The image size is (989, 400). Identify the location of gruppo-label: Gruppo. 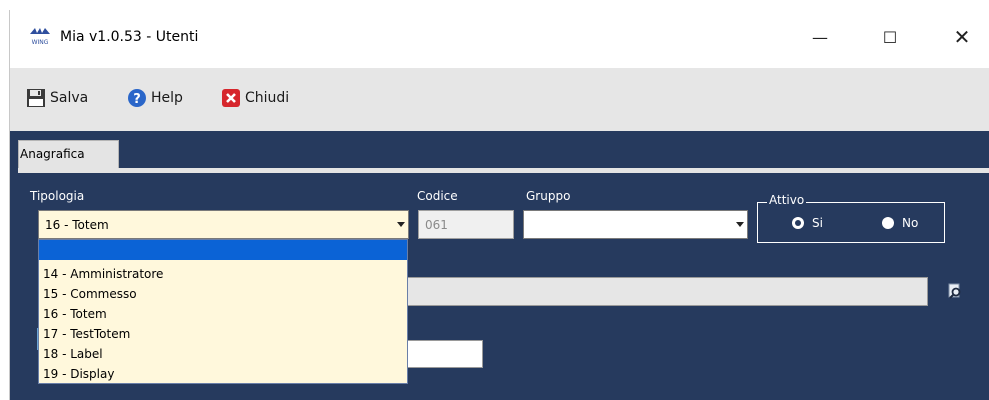
(548, 196).